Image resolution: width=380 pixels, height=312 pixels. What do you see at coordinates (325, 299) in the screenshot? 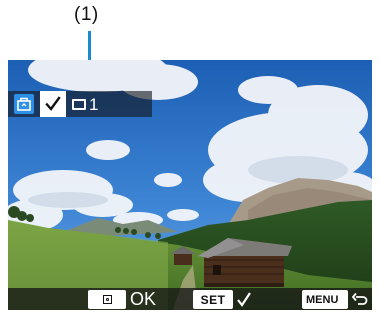
I see `menu-button: MENU` at bounding box center [325, 299].